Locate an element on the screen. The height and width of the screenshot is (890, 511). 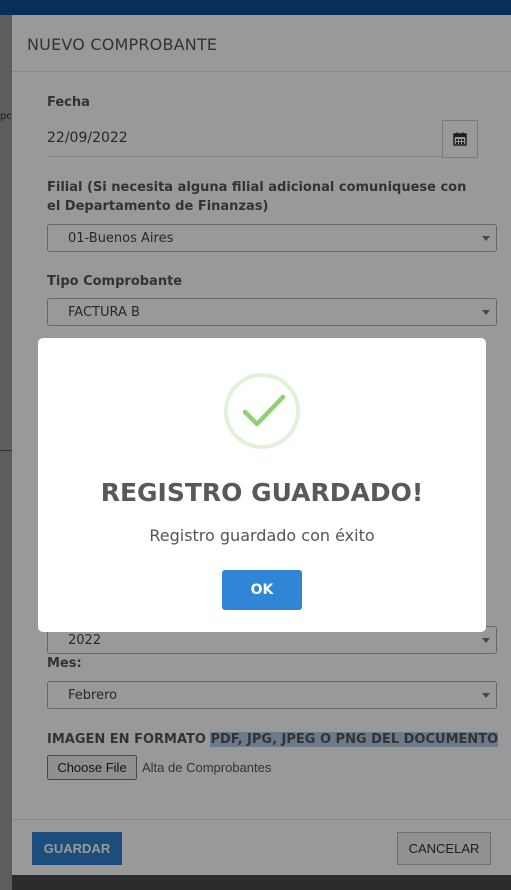
dialog-message: Registro guardado con éxito is located at coordinates (262, 535).